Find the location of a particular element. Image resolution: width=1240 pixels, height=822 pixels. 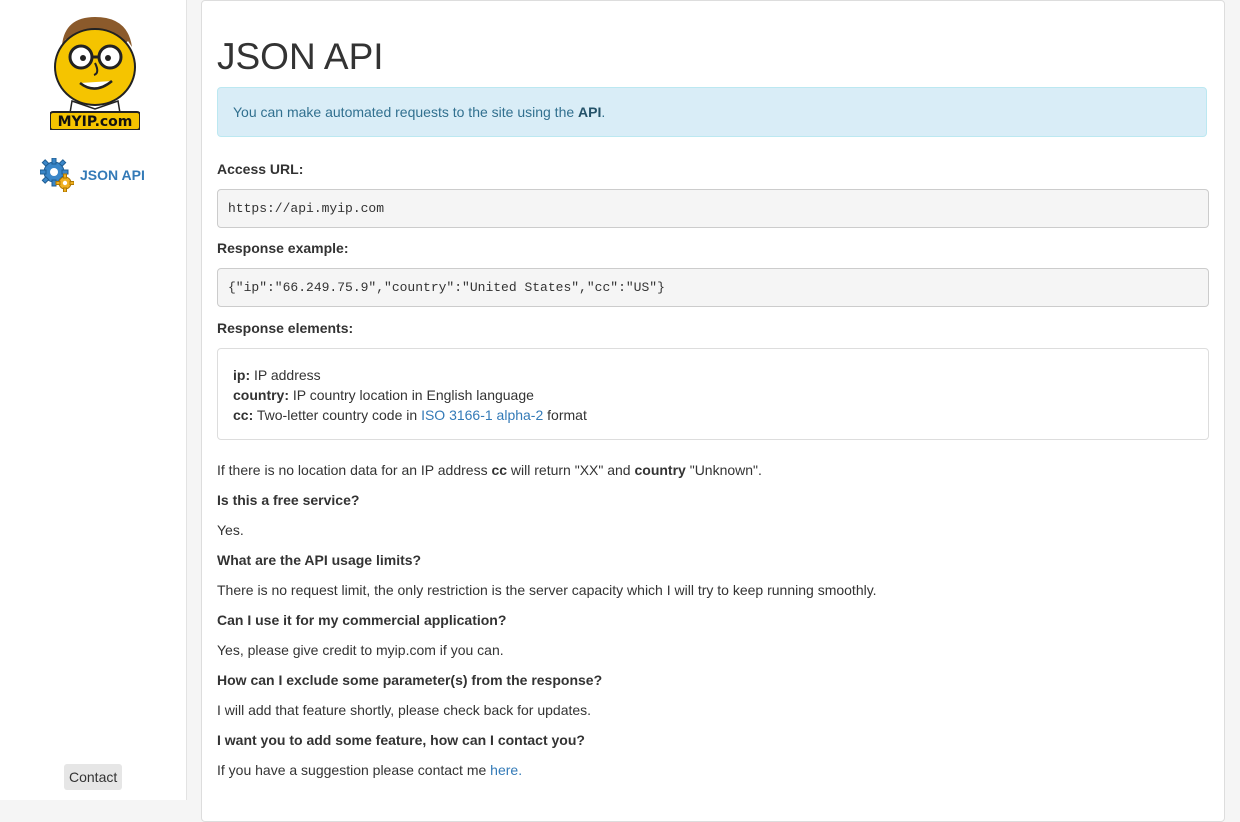

element-cc-desc: Two-letter country code in is located at coordinates (337, 415).